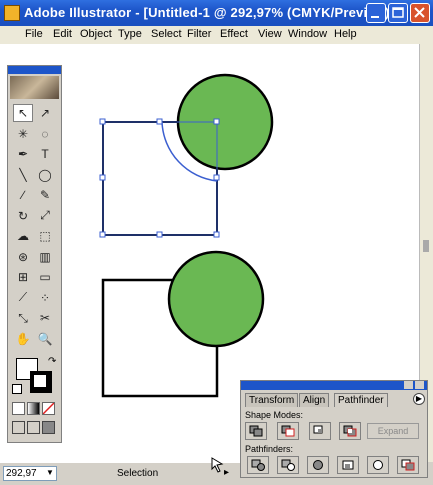 The image size is (433, 485). I want to click on divide-icon, so click(258, 465).